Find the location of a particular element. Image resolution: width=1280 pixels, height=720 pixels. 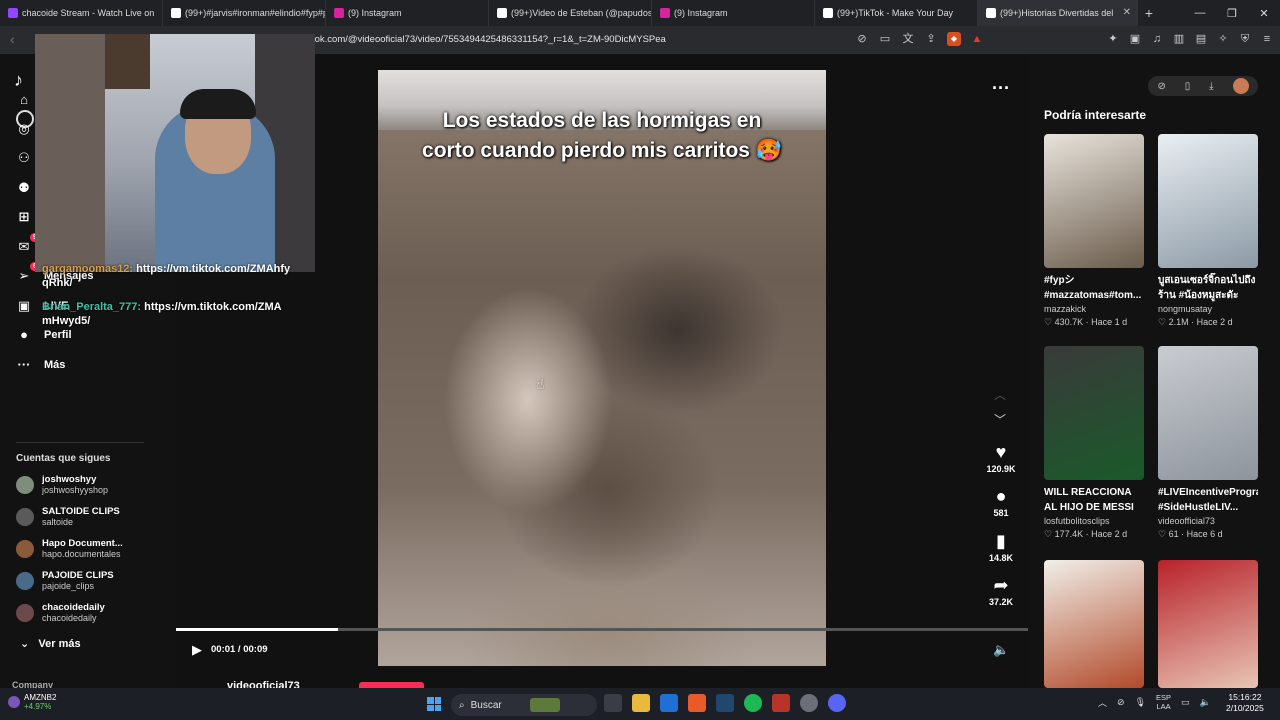

tray-chevron-icon: ︿ is located at coordinates (1102, 702).